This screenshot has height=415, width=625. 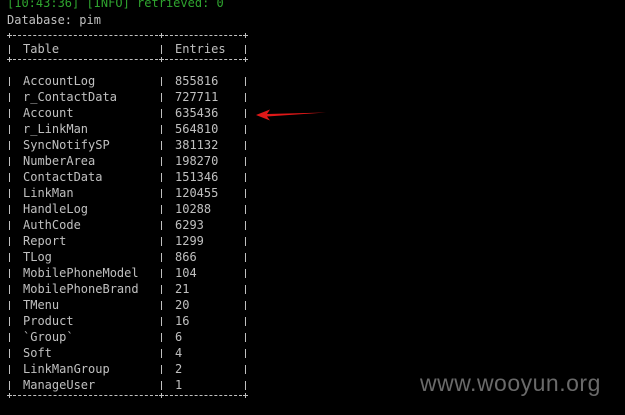 I want to click on table-name-cell: SyncNotifySP, so click(x=66, y=145).